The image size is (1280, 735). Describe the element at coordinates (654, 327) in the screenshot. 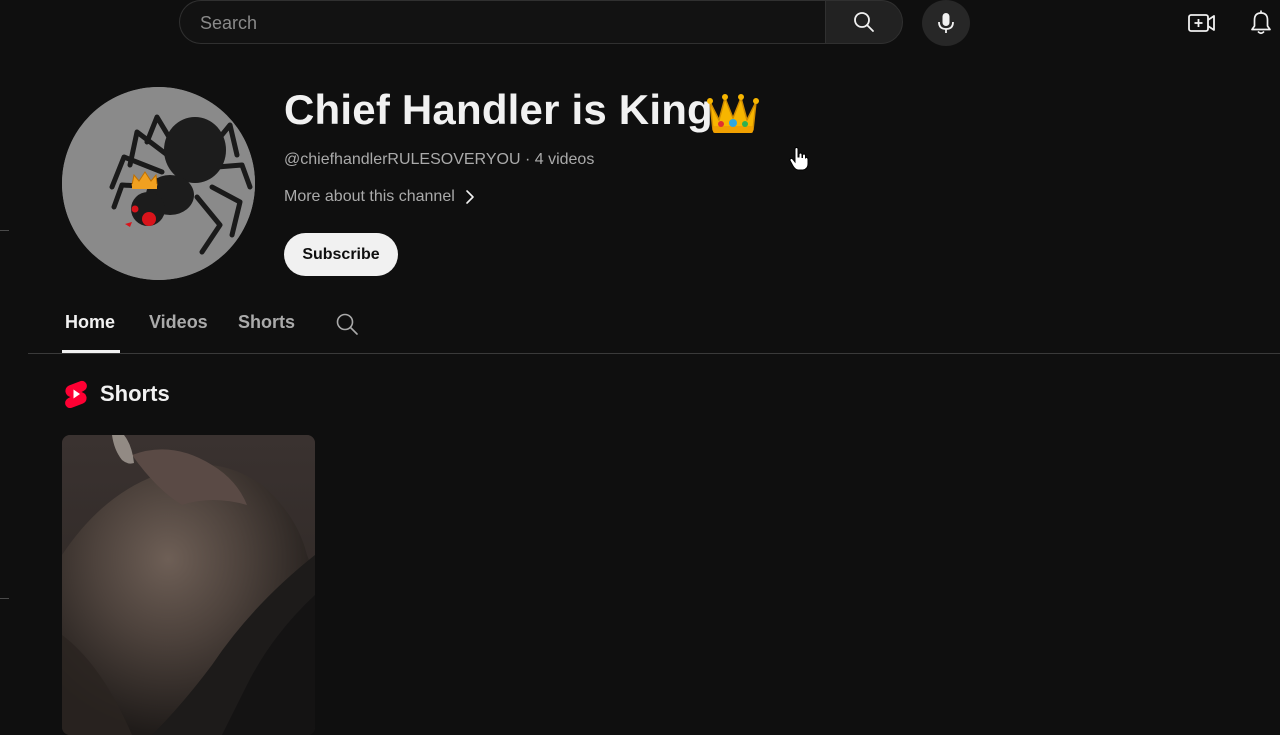

I see `channel-tabs: Home Videos Shorts` at that location.